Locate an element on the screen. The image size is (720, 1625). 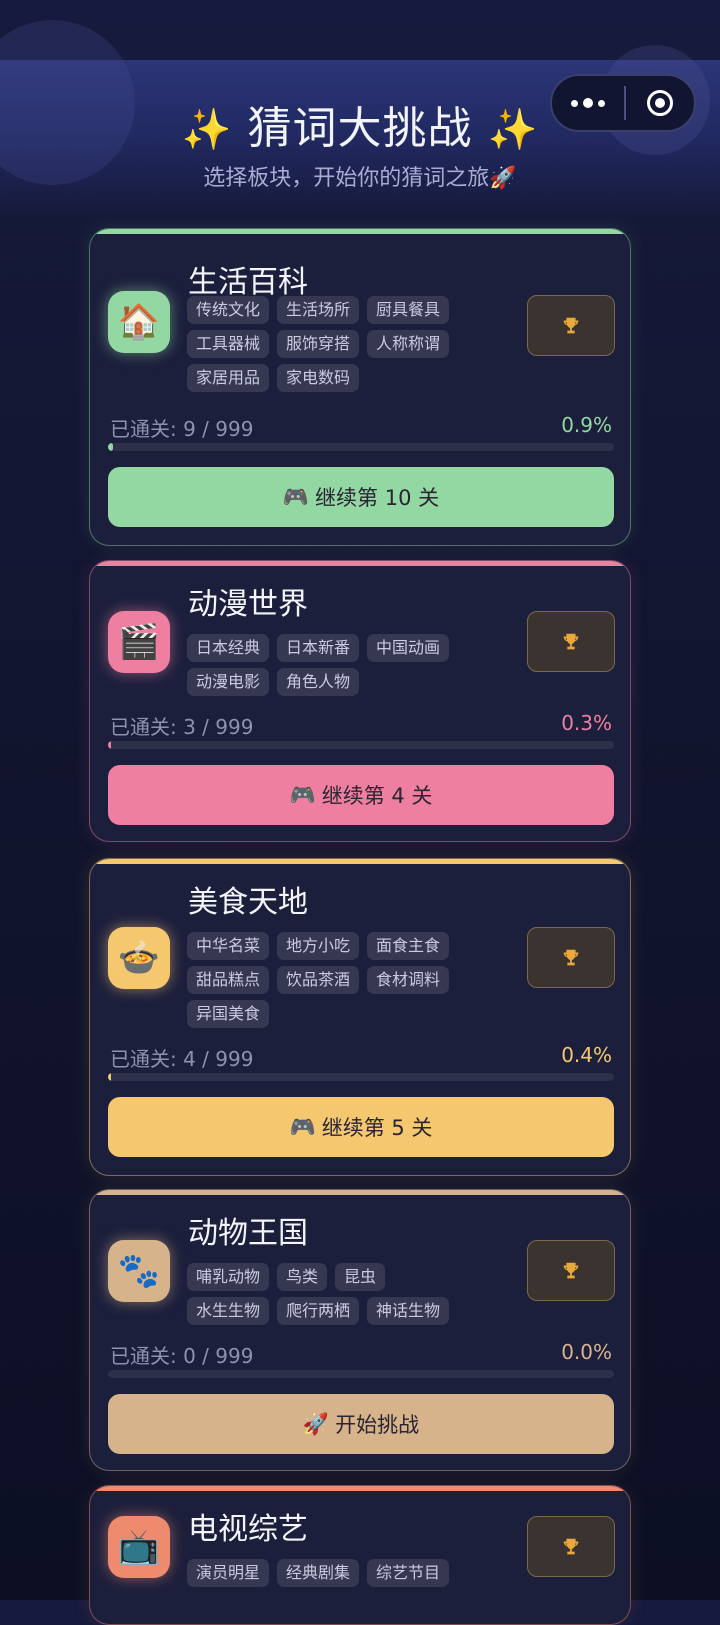
progress-percent: 0.9% is located at coordinates (586, 425).